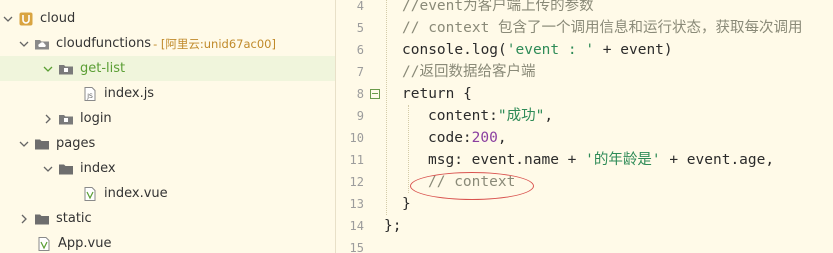 This screenshot has width=833, height=253. Describe the element at coordinates (360, 6) in the screenshot. I see `line-number: 4` at that location.